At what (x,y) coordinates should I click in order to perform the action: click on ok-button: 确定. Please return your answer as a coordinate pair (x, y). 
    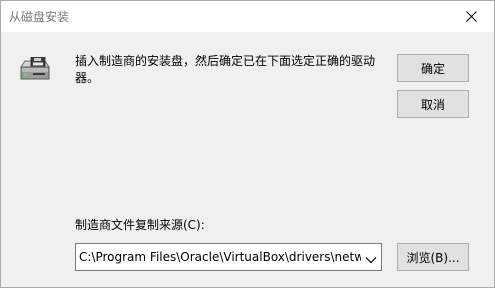
    Looking at the image, I should click on (433, 68).